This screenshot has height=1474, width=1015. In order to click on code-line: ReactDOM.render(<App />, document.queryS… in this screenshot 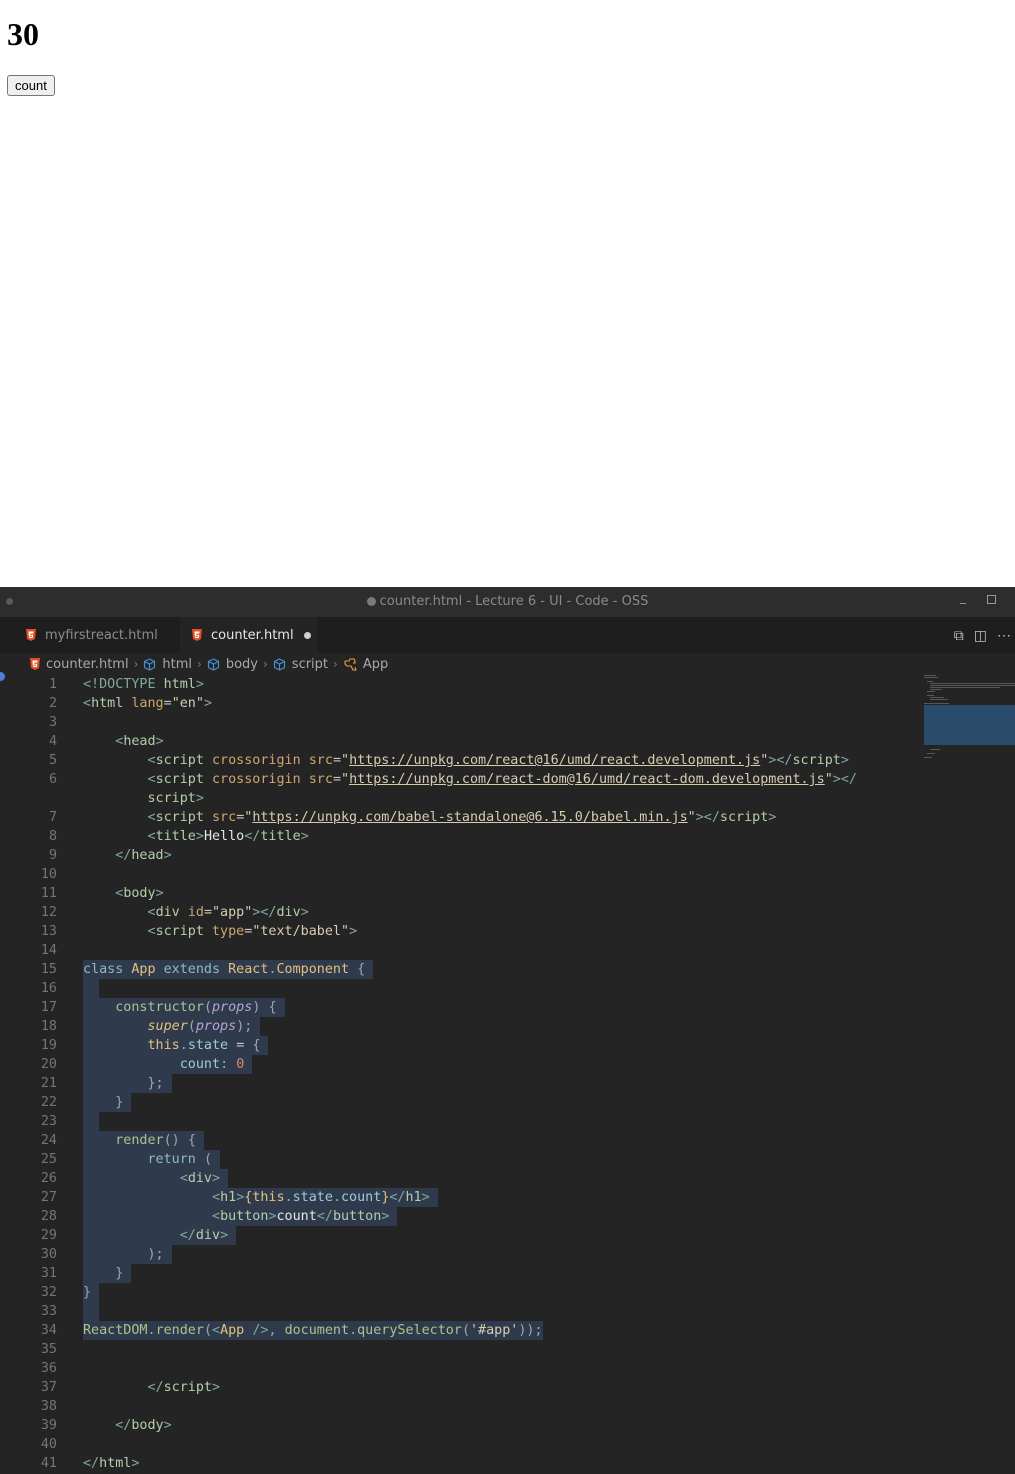, I will do `click(313, 1330)`.